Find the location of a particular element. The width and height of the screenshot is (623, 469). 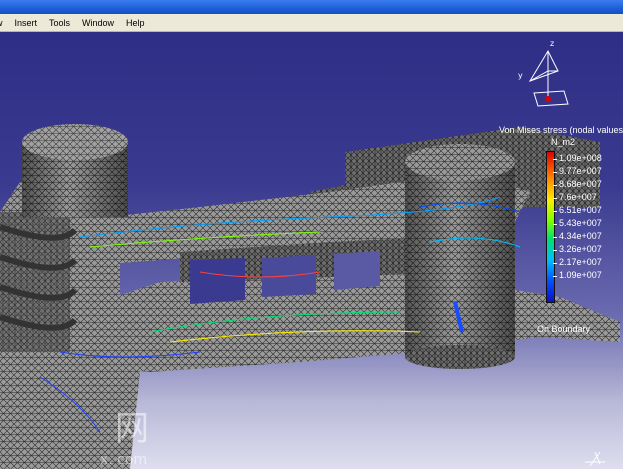

legend-value: 9.77e+007 is located at coordinates (580, 171).